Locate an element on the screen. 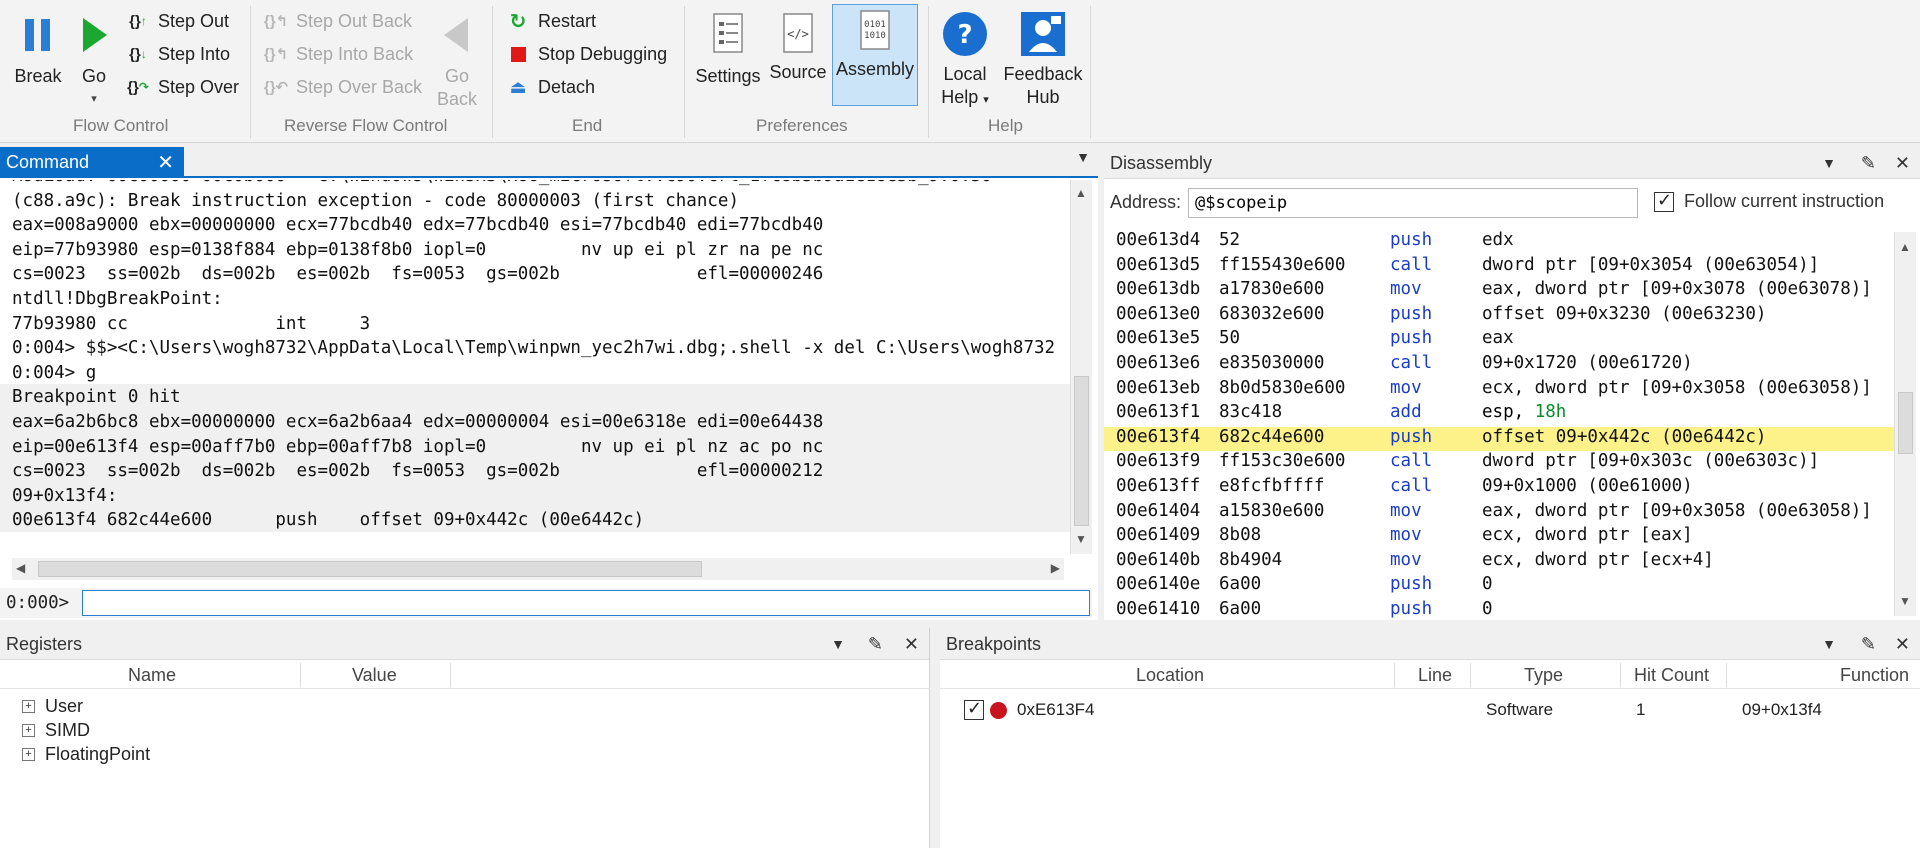 The width and height of the screenshot is (1920, 848). disassembly-addr: 00e613e6 is located at coordinates (1158, 363).